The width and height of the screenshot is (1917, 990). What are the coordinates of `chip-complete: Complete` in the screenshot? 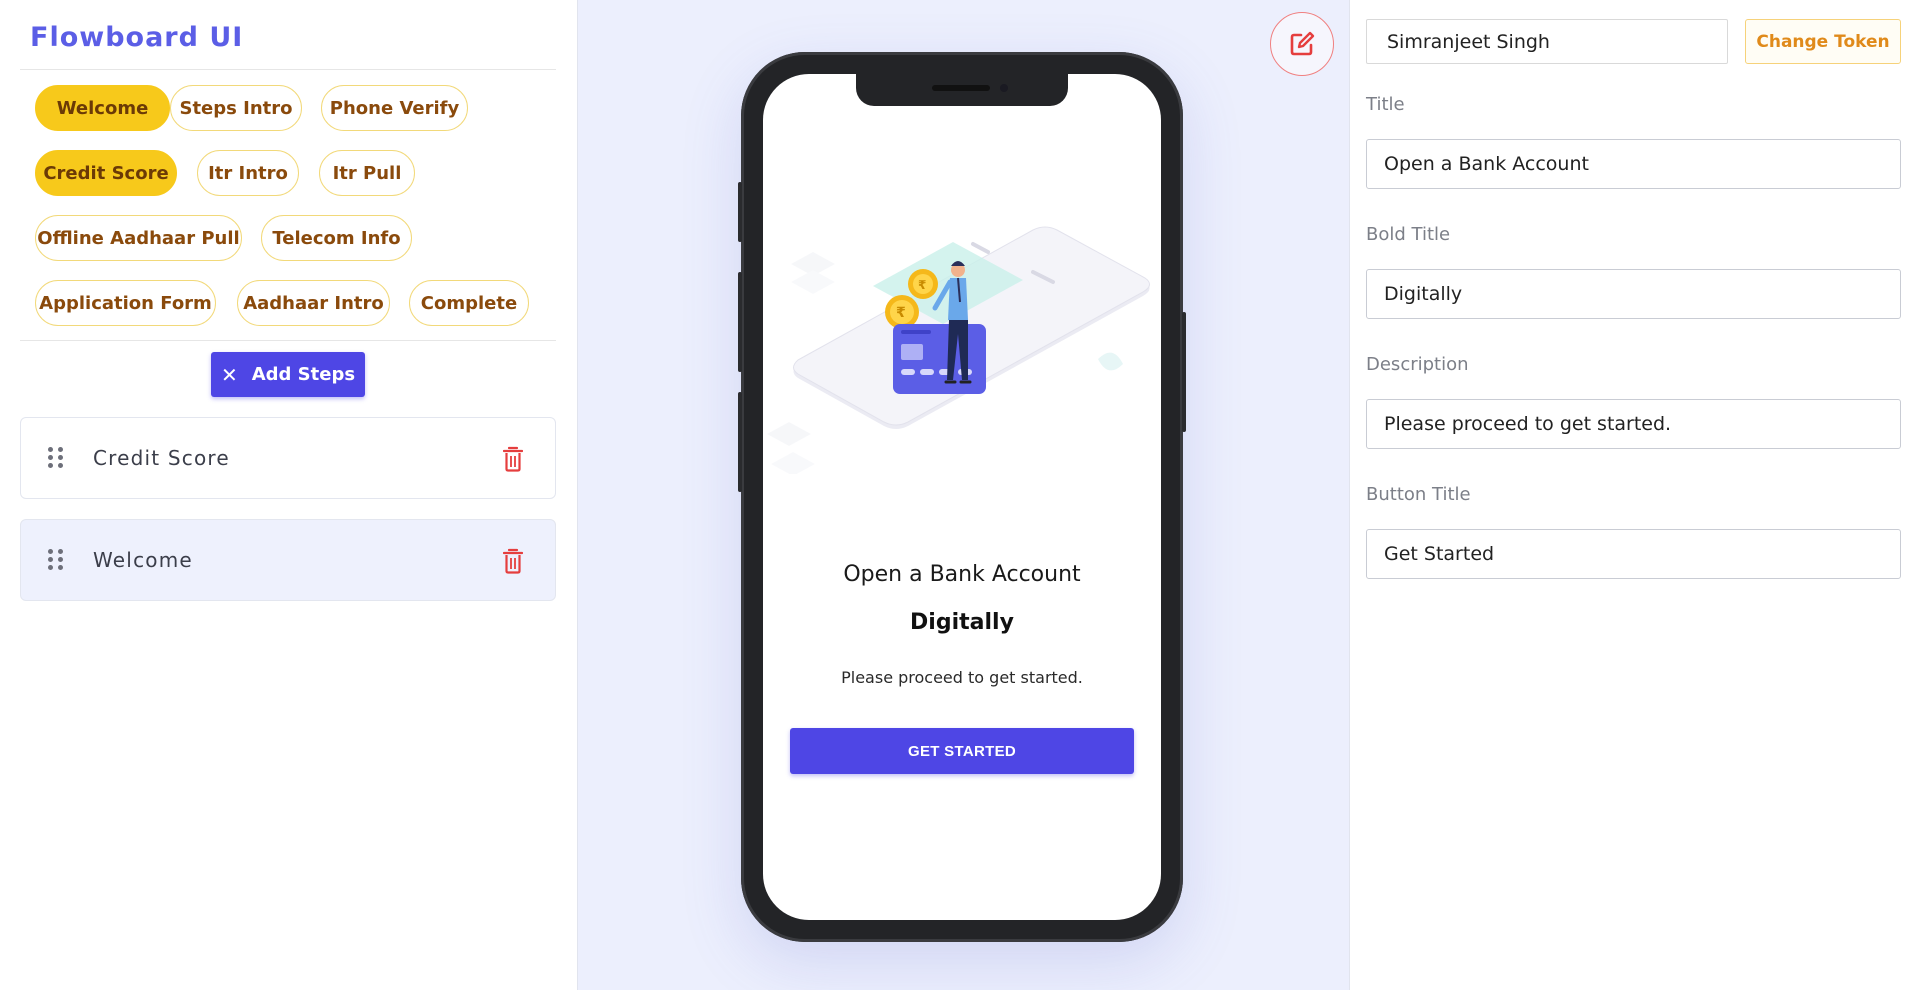 It's located at (469, 303).